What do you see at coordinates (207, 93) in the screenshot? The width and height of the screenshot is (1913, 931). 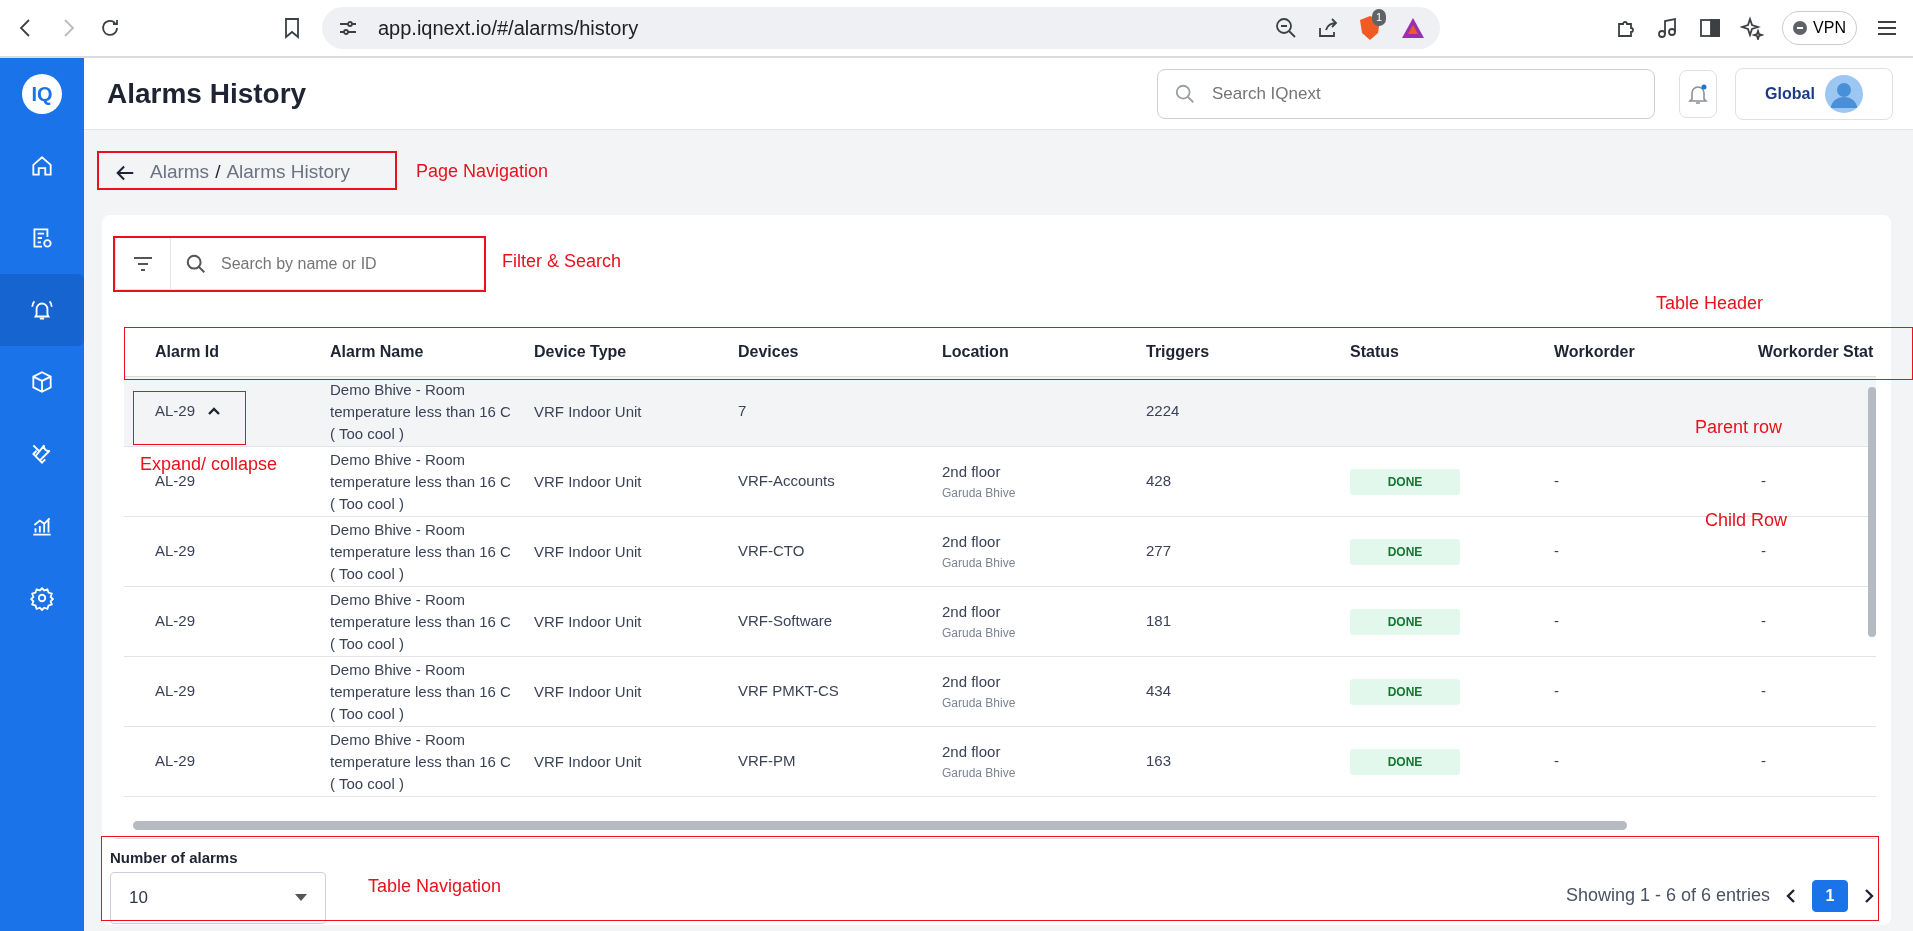 I see `page-title: Alarms History` at bounding box center [207, 93].